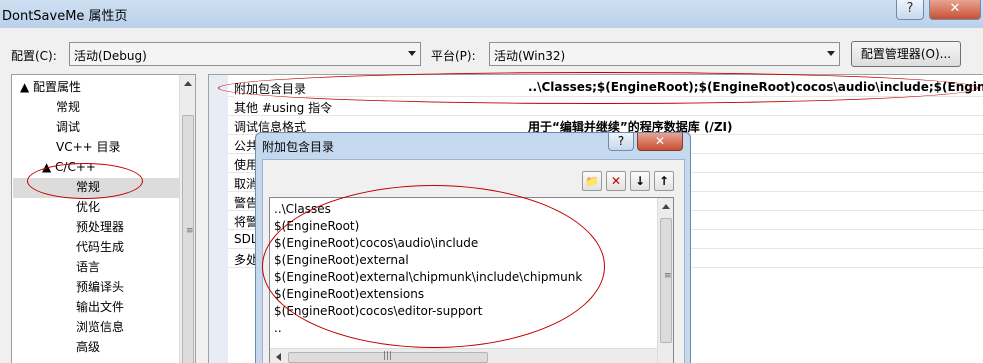  Describe the element at coordinates (910, 10) in the screenshot. I see `help-button: ?` at that location.